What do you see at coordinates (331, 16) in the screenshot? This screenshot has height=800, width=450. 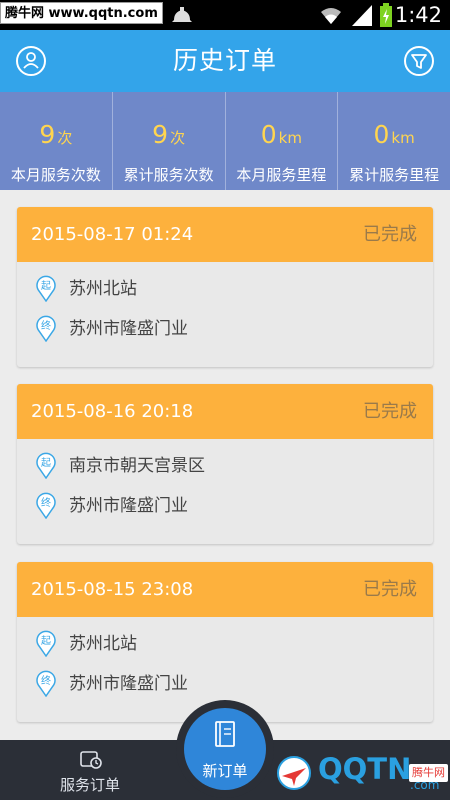 I see `wifi-icon` at bounding box center [331, 16].